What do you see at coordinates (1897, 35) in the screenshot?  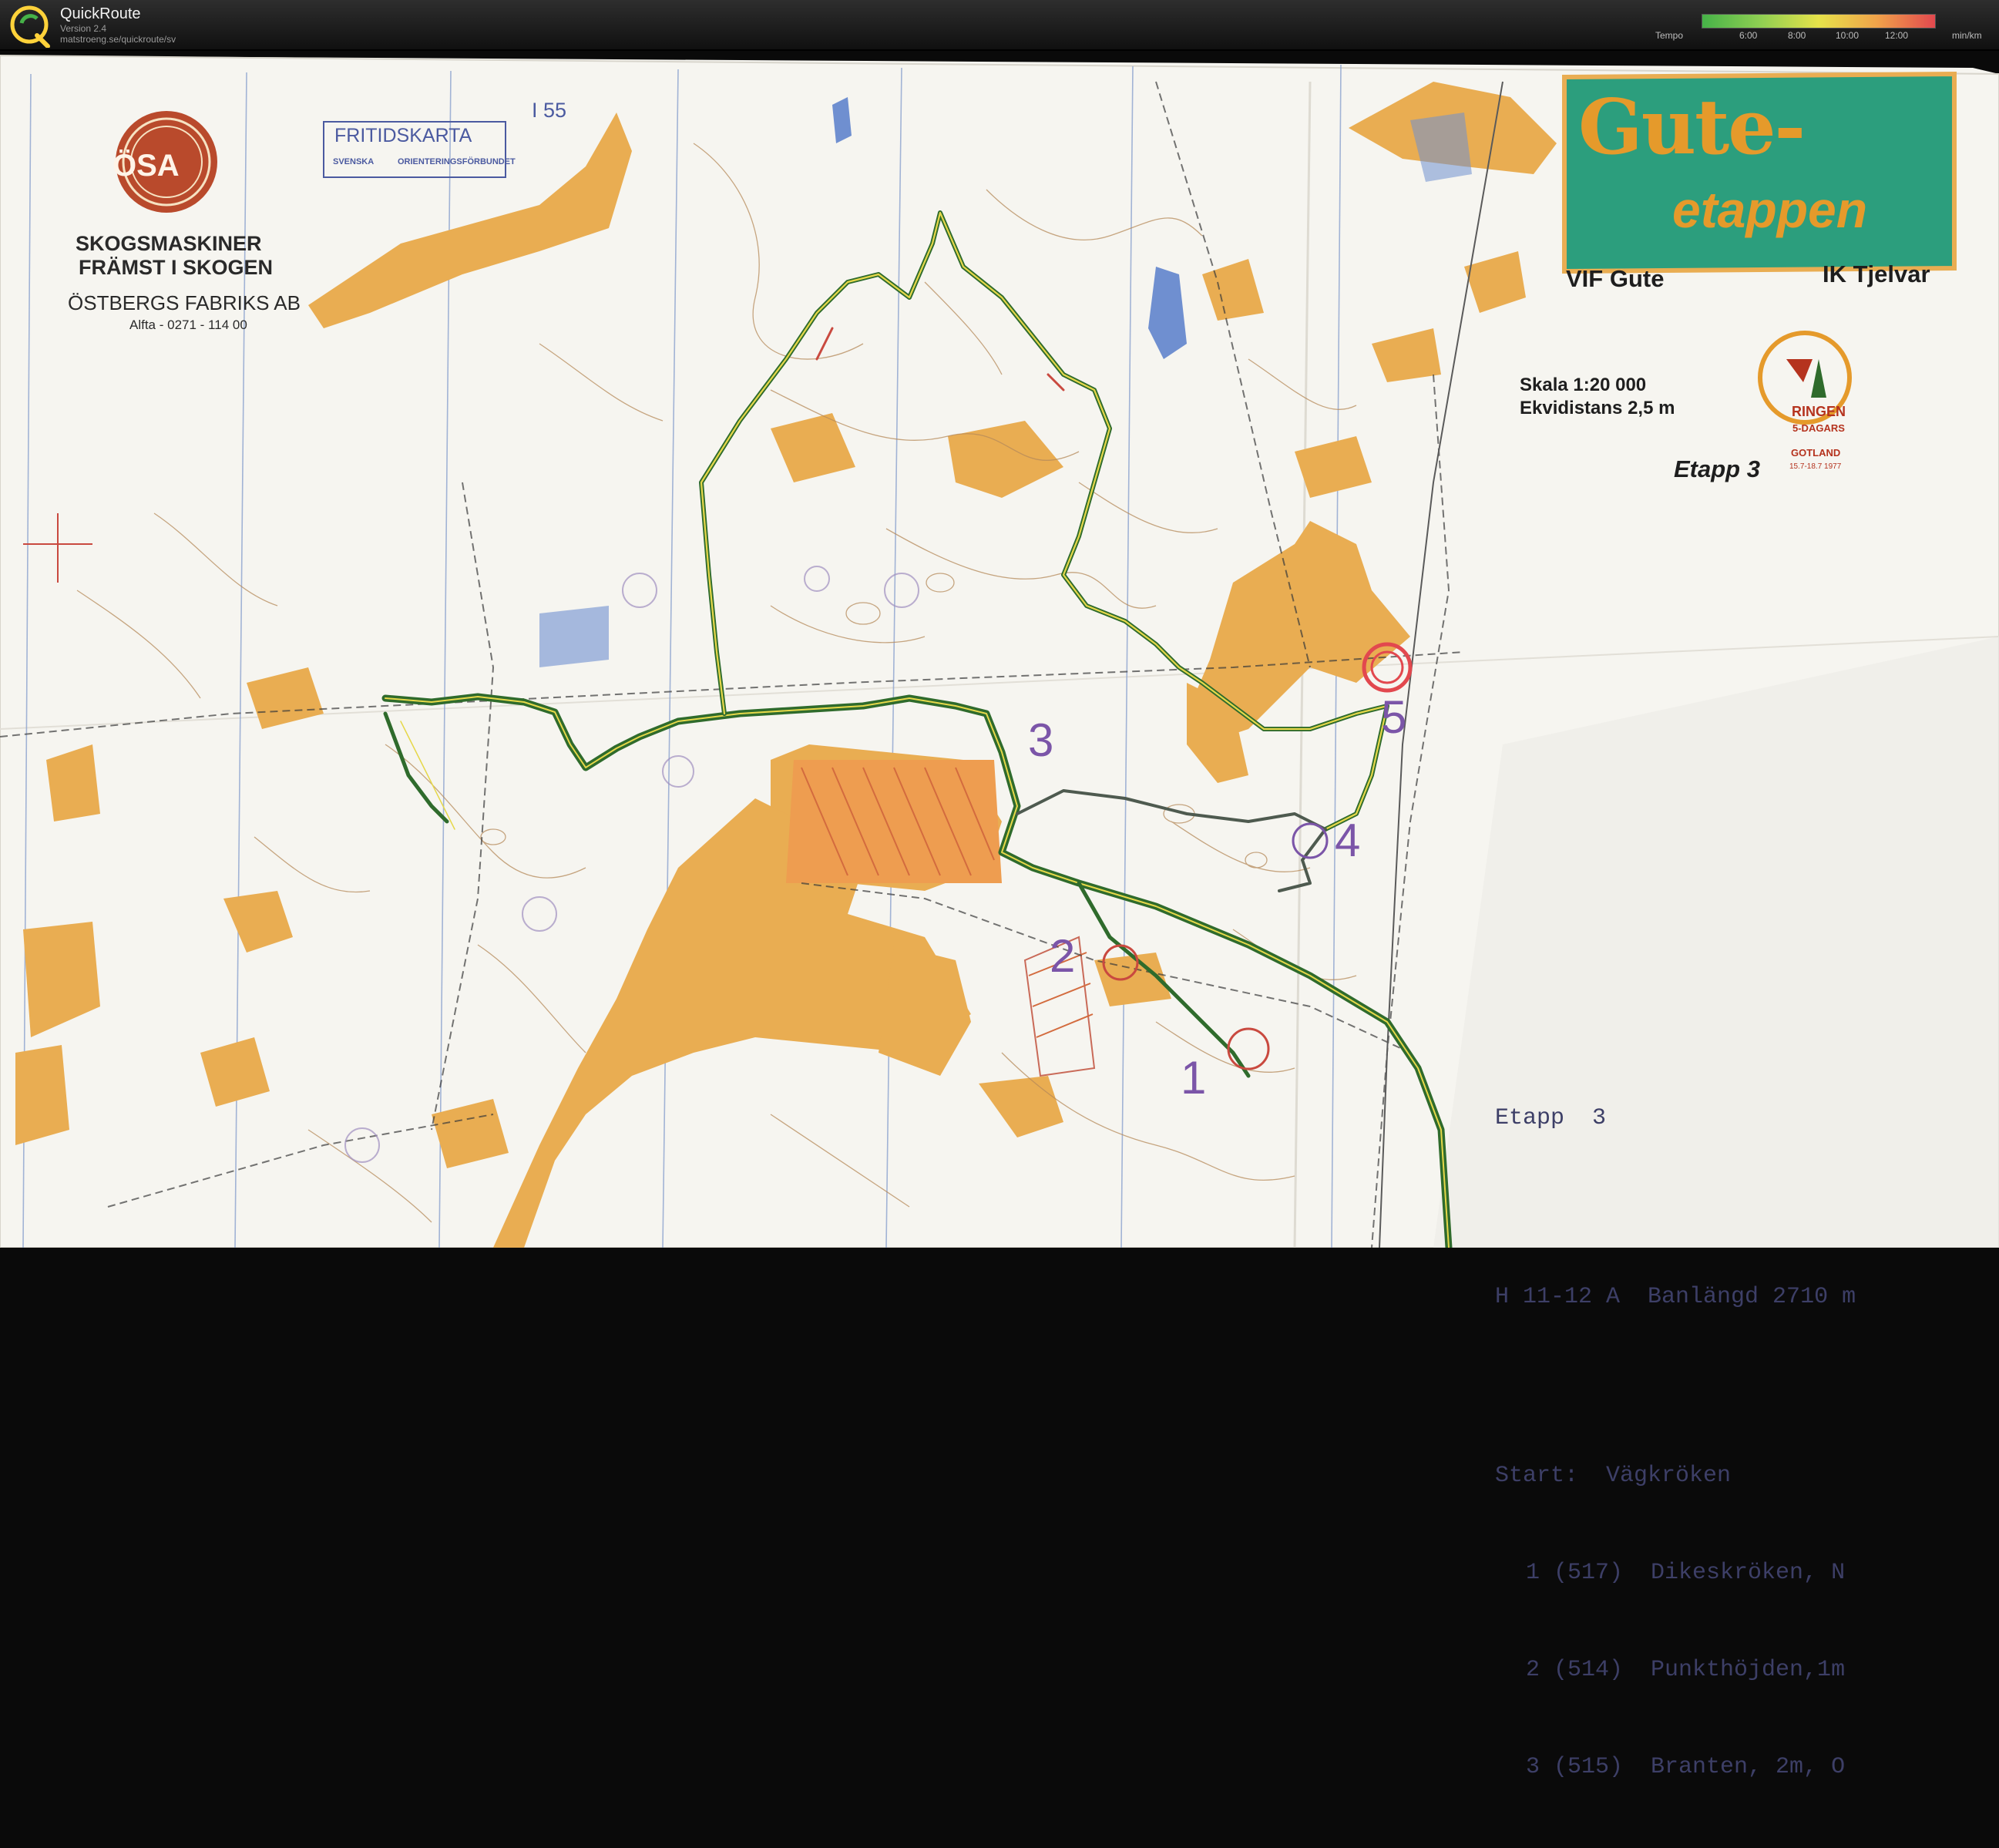 I see `tempo-tick: 12:00` at bounding box center [1897, 35].